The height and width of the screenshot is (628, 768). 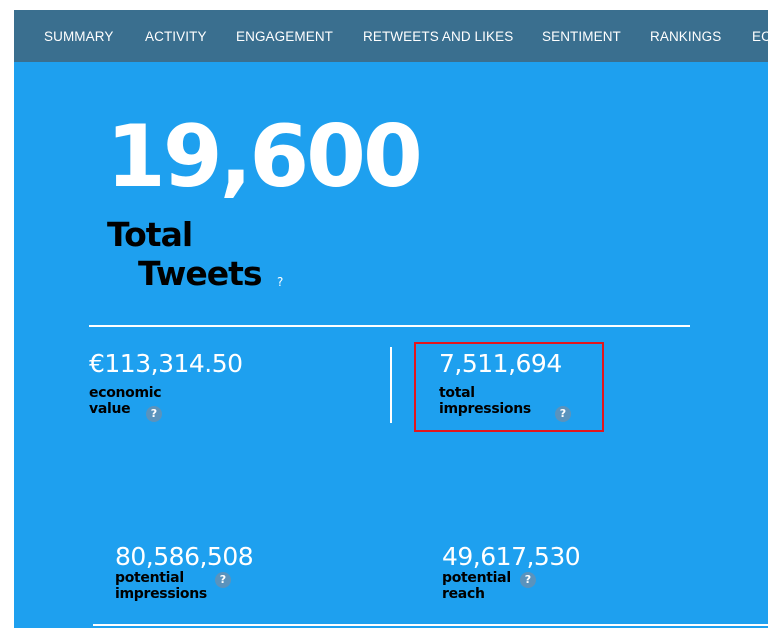 What do you see at coordinates (166, 363) in the screenshot?
I see `economic-value-amount: €113,314.50` at bounding box center [166, 363].